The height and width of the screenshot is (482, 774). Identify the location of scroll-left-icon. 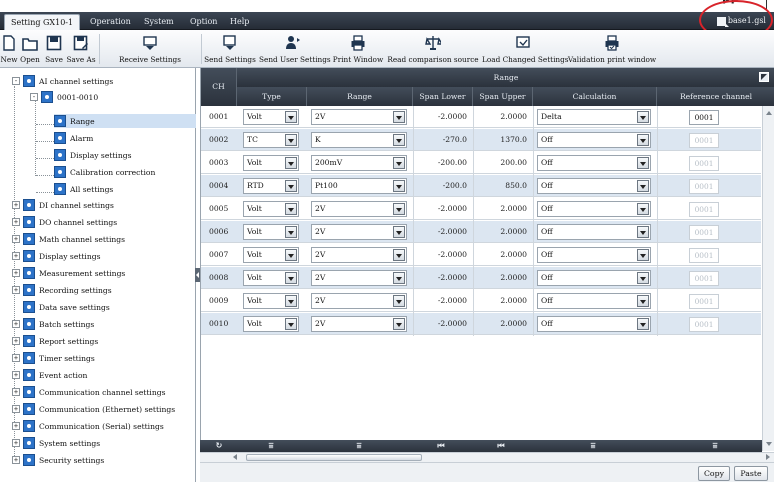
(235, 457).